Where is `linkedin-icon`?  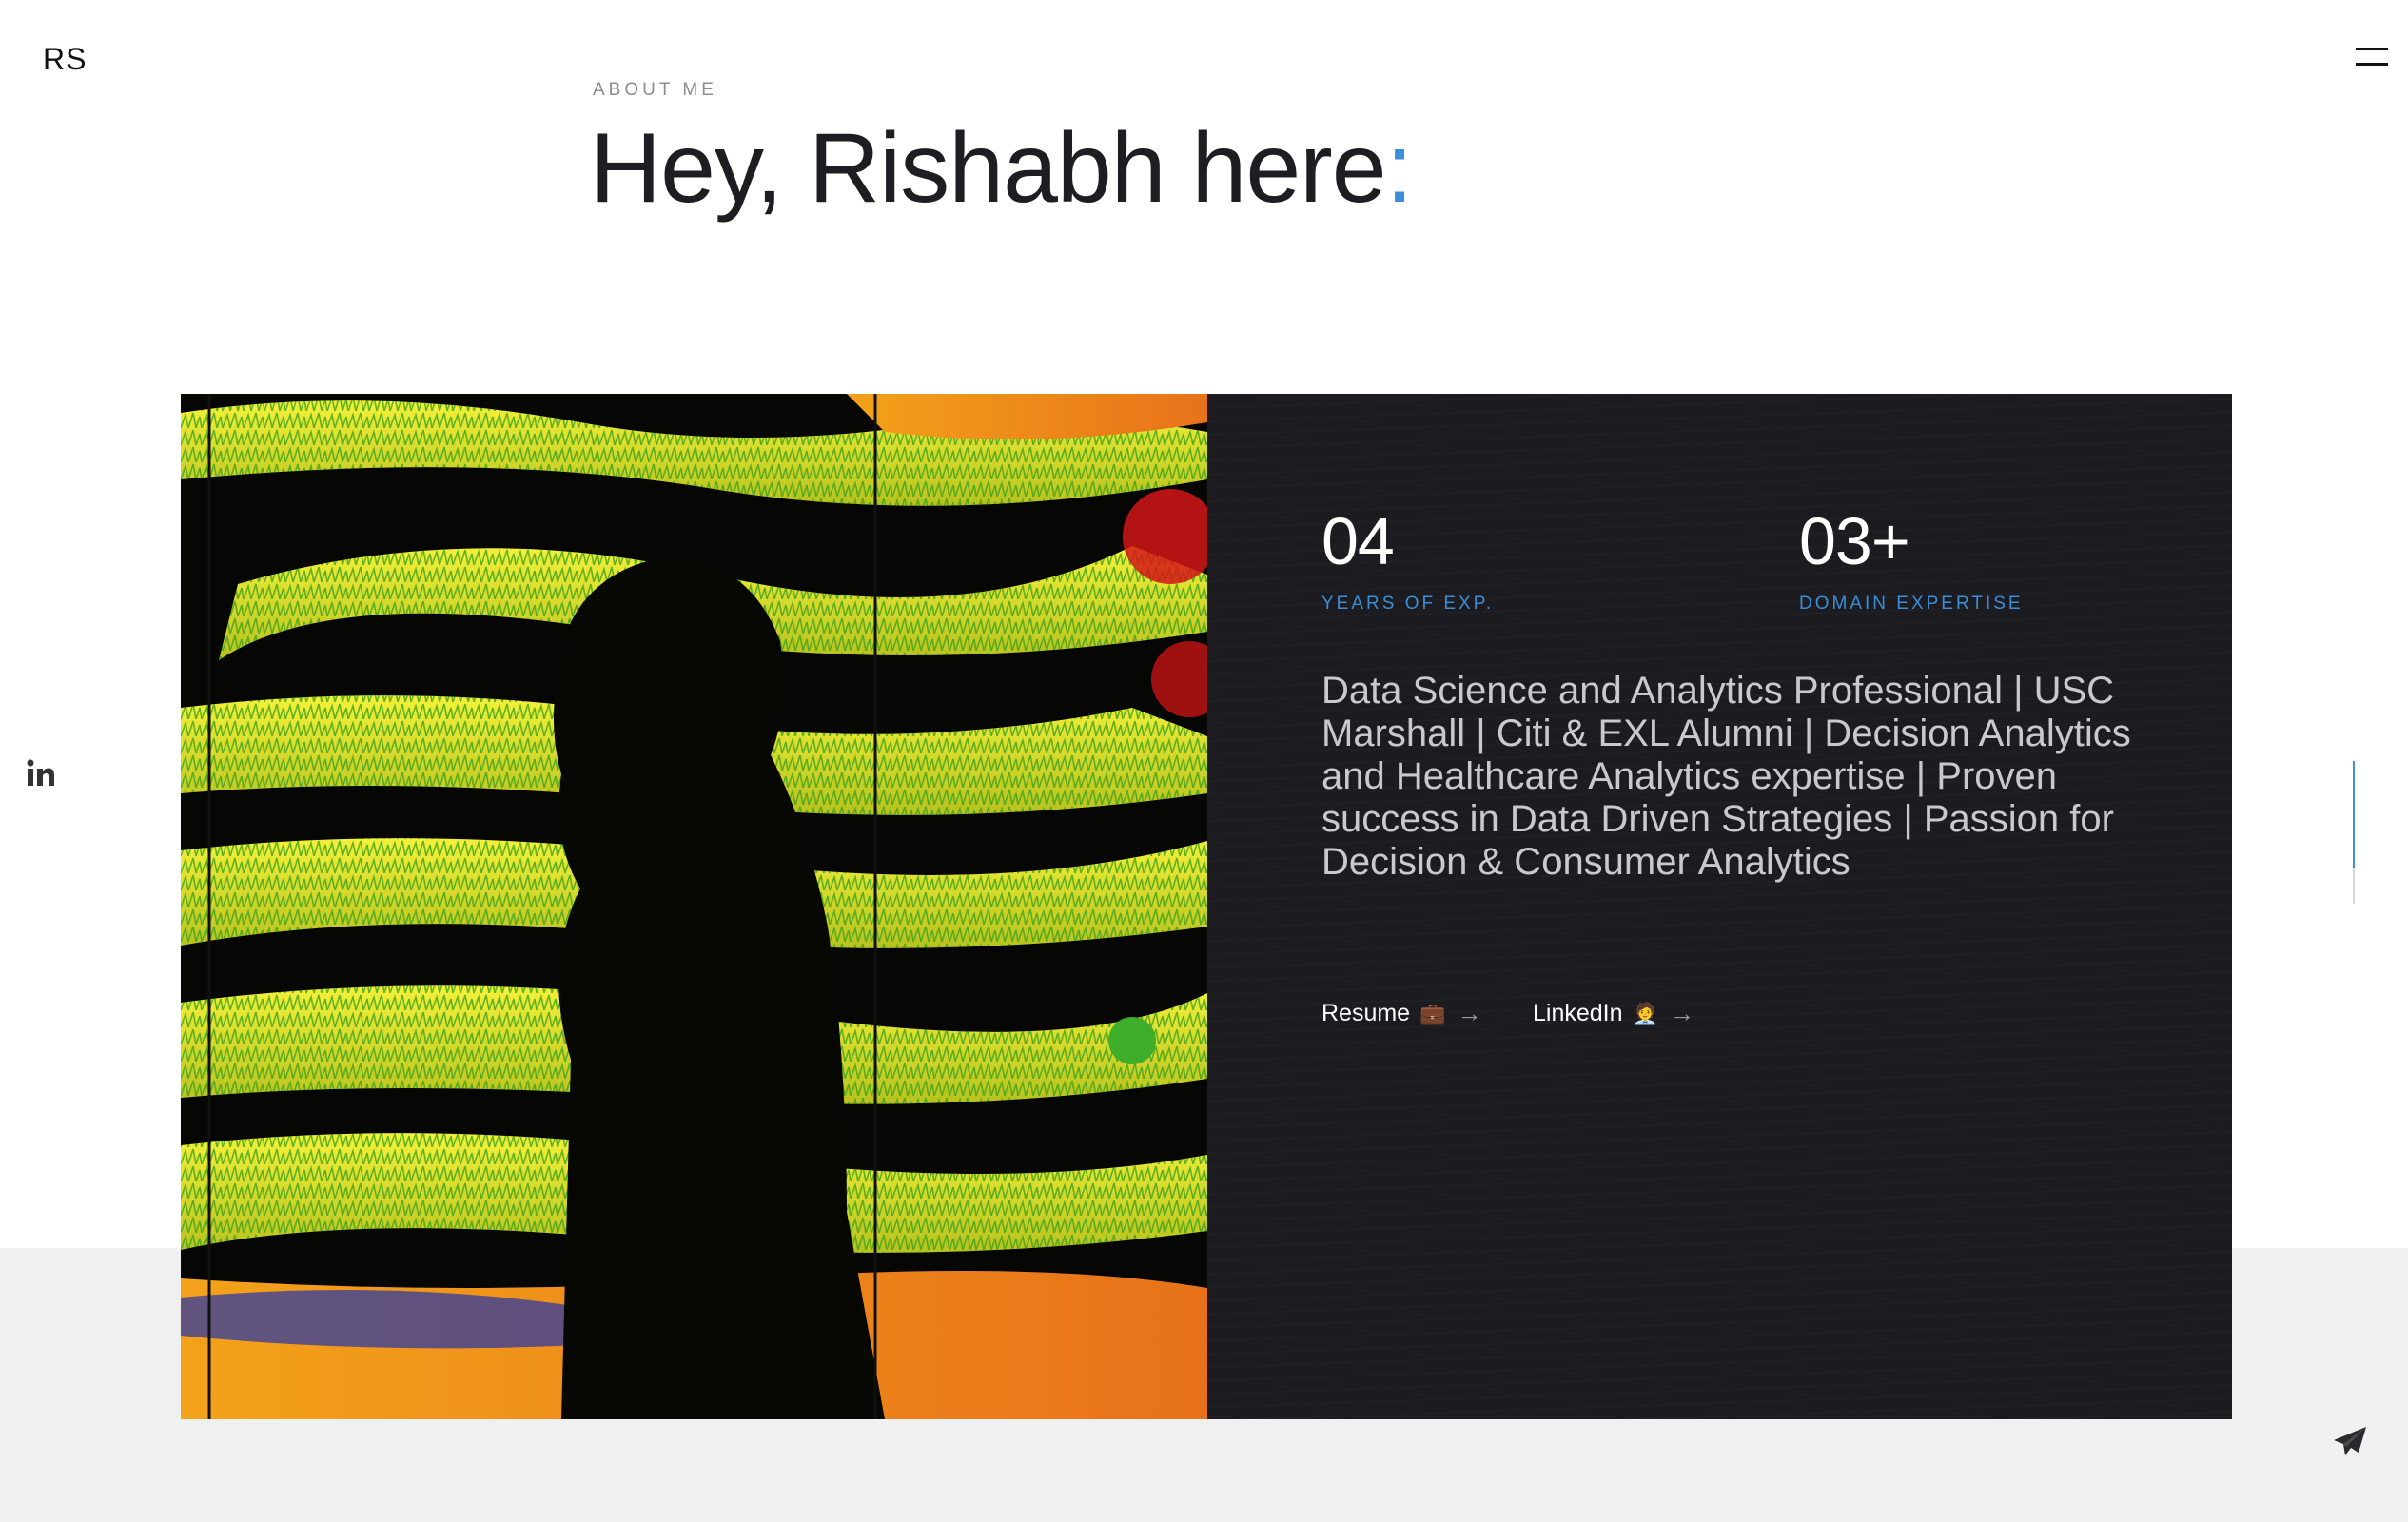
linkedin-icon is located at coordinates (41, 774).